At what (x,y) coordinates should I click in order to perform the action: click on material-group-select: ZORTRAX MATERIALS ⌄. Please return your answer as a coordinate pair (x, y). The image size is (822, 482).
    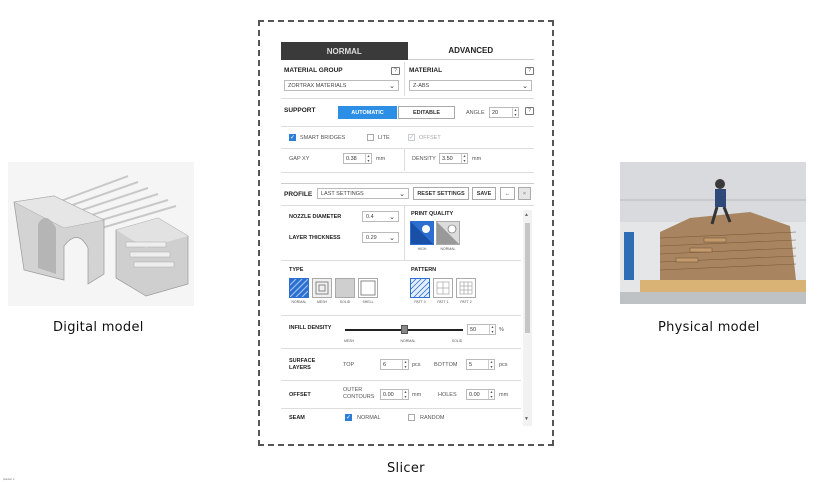
    Looking at the image, I should click on (341, 85).